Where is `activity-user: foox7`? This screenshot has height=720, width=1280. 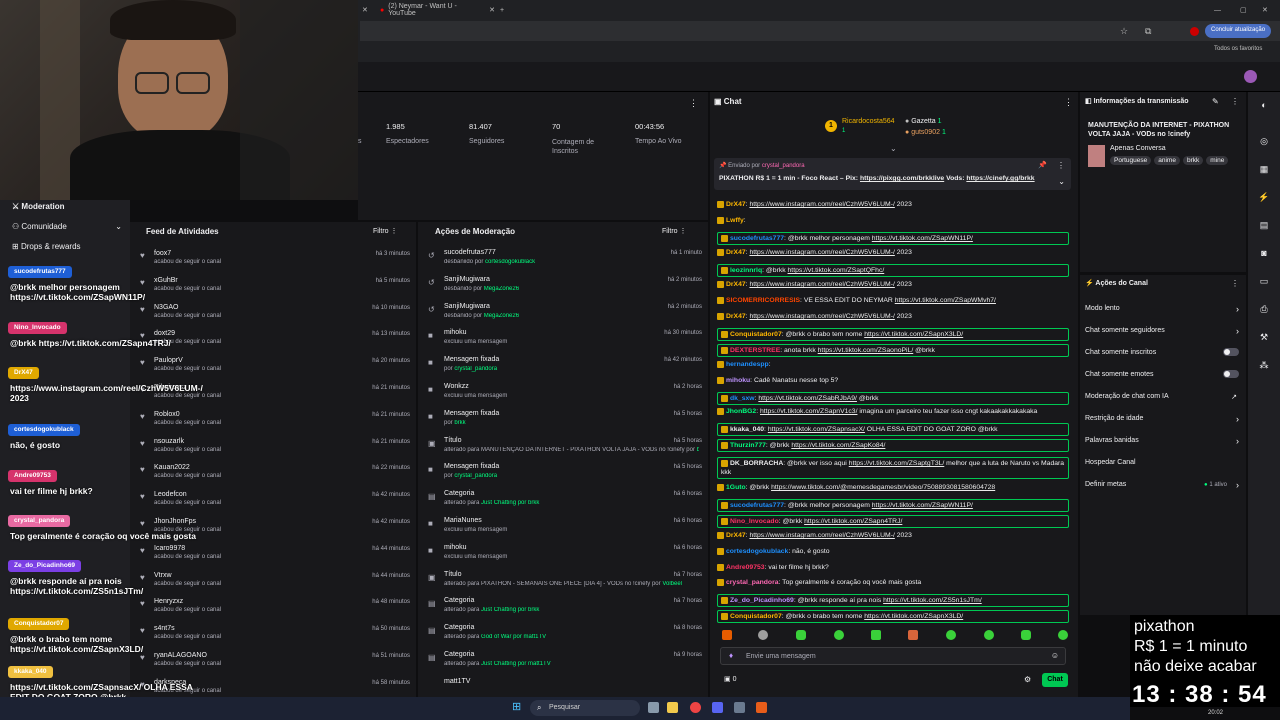
activity-user: foox7 is located at coordinates (162, 253).